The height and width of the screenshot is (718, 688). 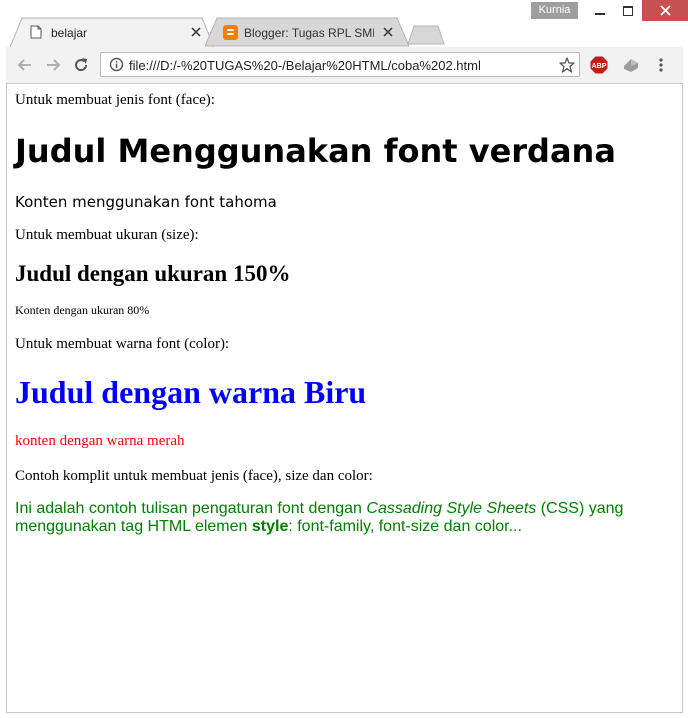 What do you see at coordinates (230, 32) in the screenshot?
I see `blogger-icon` at bounding box center [230, 32].